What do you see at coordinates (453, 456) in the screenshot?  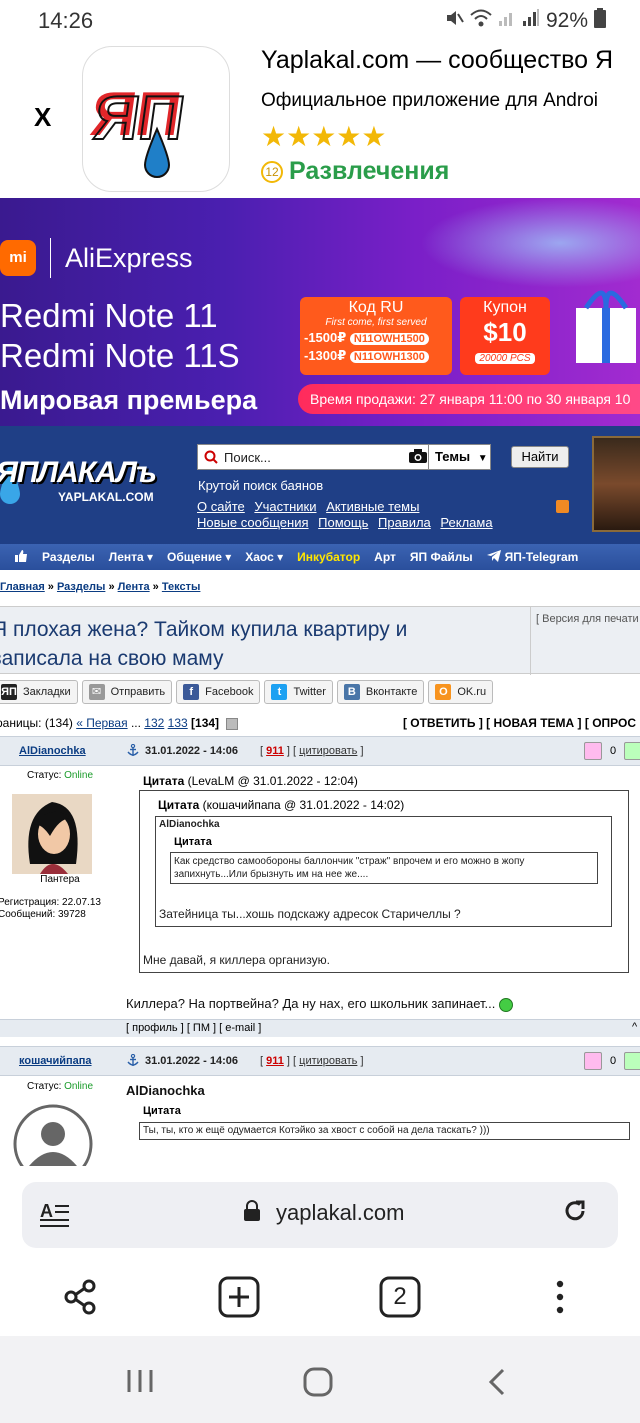 I see `search-scope-value: Темы` at bounding box center [453, 456].